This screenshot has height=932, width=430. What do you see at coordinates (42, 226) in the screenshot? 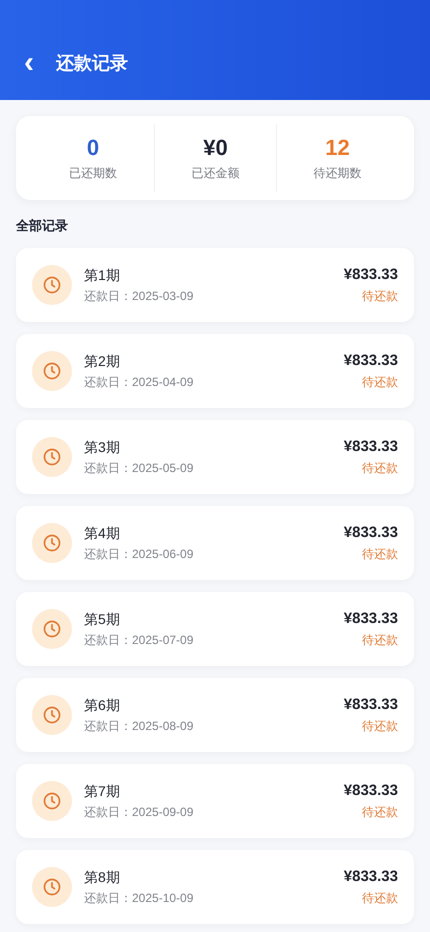
I see `section-title: 全部记录` at bounding box center [42, 226].